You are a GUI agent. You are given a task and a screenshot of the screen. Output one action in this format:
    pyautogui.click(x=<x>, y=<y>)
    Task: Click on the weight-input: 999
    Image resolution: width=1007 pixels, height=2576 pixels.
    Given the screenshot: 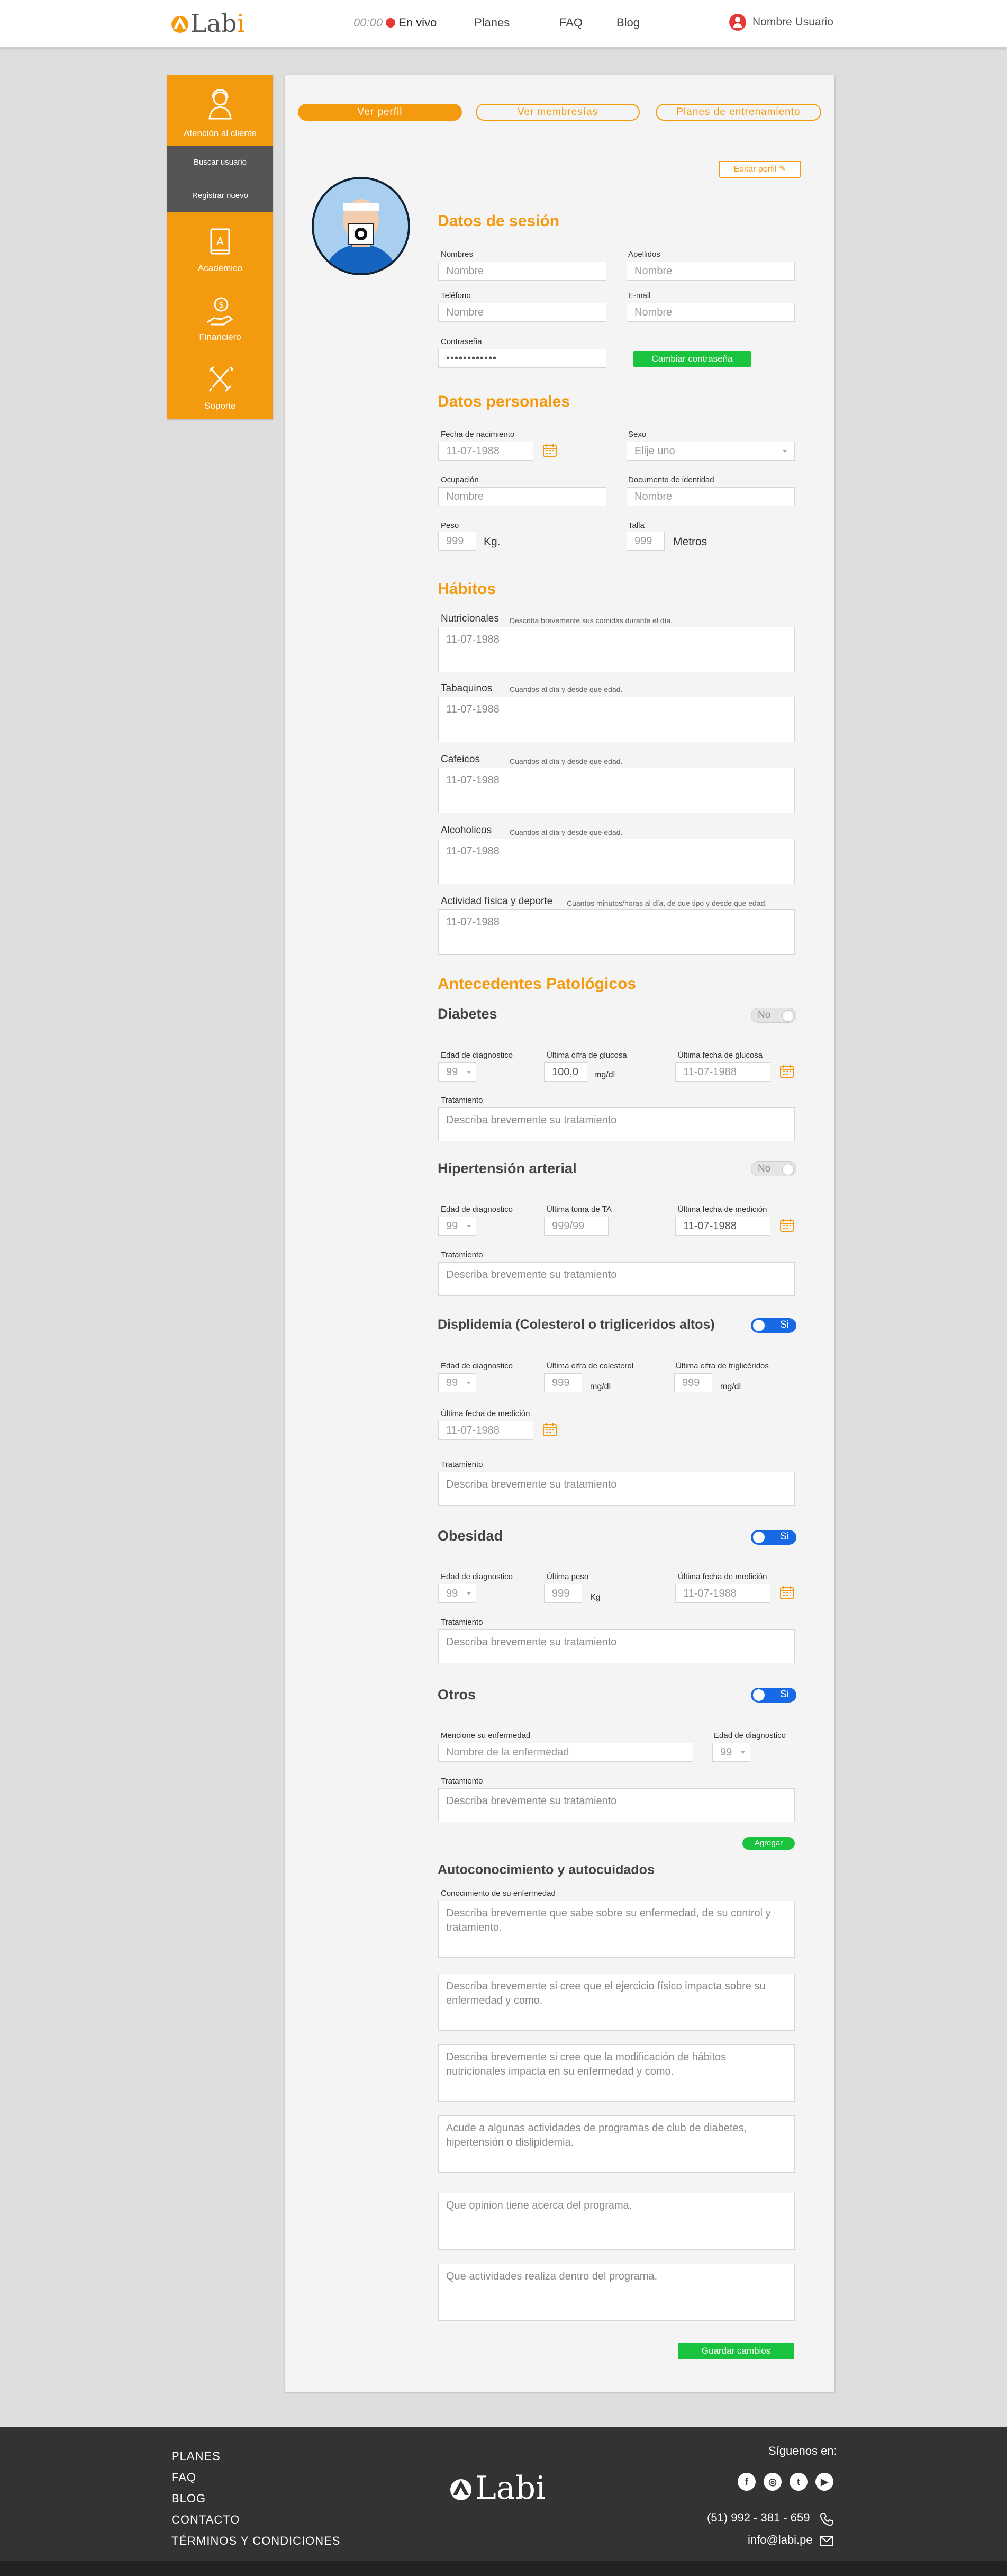 What is the action you would take?
    pyautogui.click(x=457, y=541)
    